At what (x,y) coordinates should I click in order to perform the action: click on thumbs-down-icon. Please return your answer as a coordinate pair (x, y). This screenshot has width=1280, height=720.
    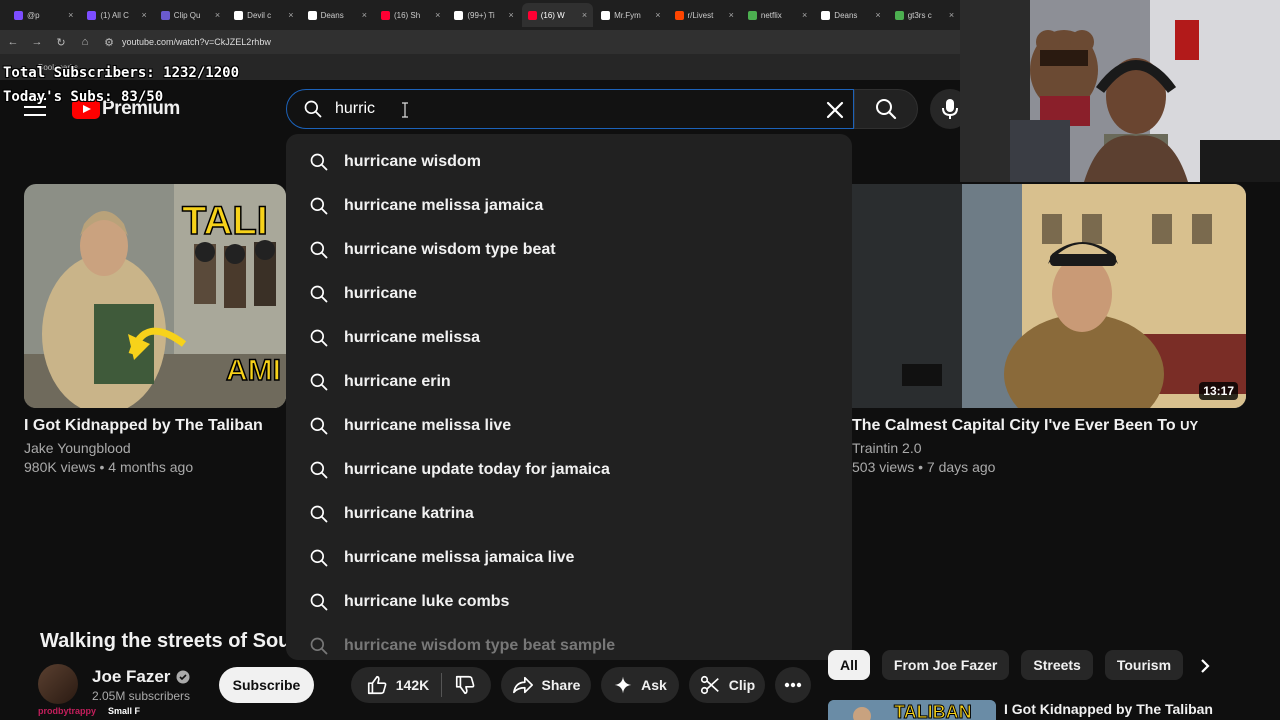
    Looking at the image, I should click on (465, 685).